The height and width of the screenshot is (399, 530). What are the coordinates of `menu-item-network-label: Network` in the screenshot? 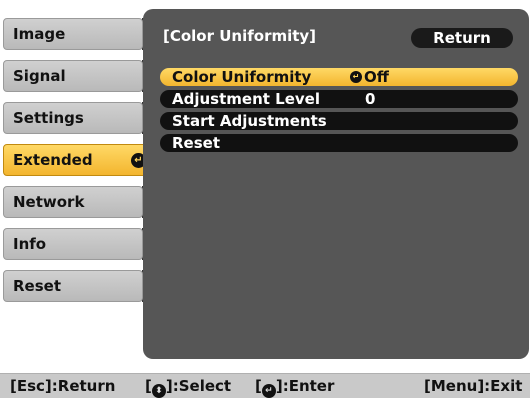 It's located at (49, 202).